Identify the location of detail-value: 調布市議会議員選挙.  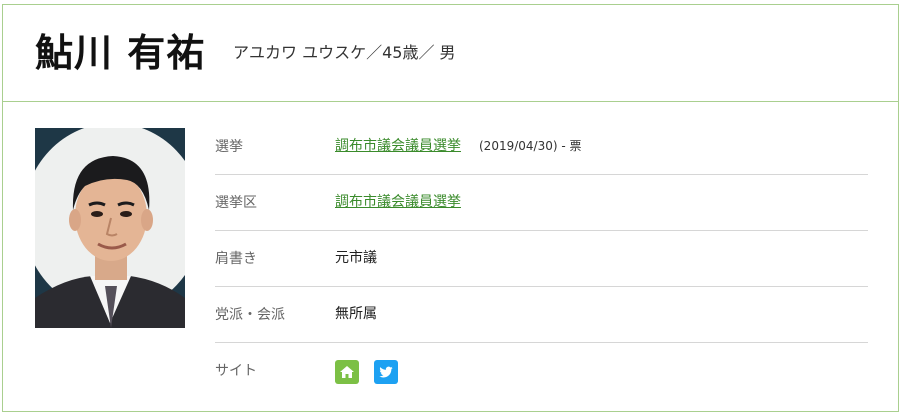
(398, 201).